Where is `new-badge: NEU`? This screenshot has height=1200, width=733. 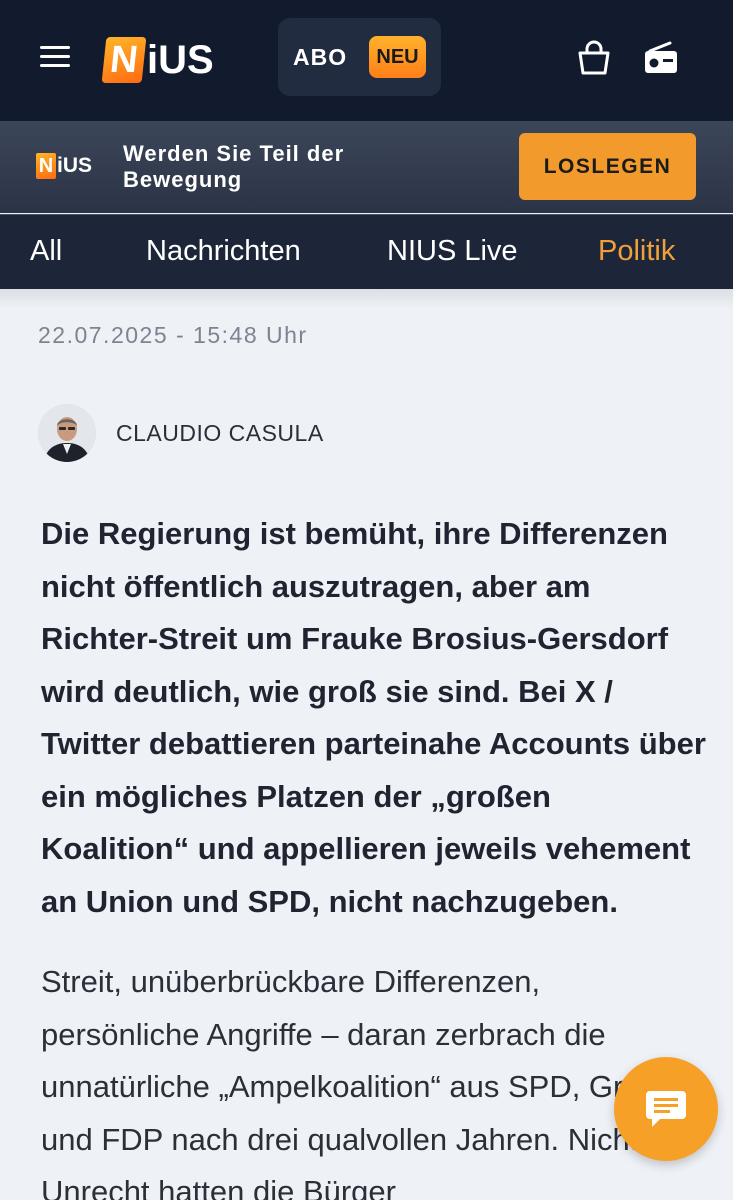 new-badge: NEU is located at coordinates (397, 57).